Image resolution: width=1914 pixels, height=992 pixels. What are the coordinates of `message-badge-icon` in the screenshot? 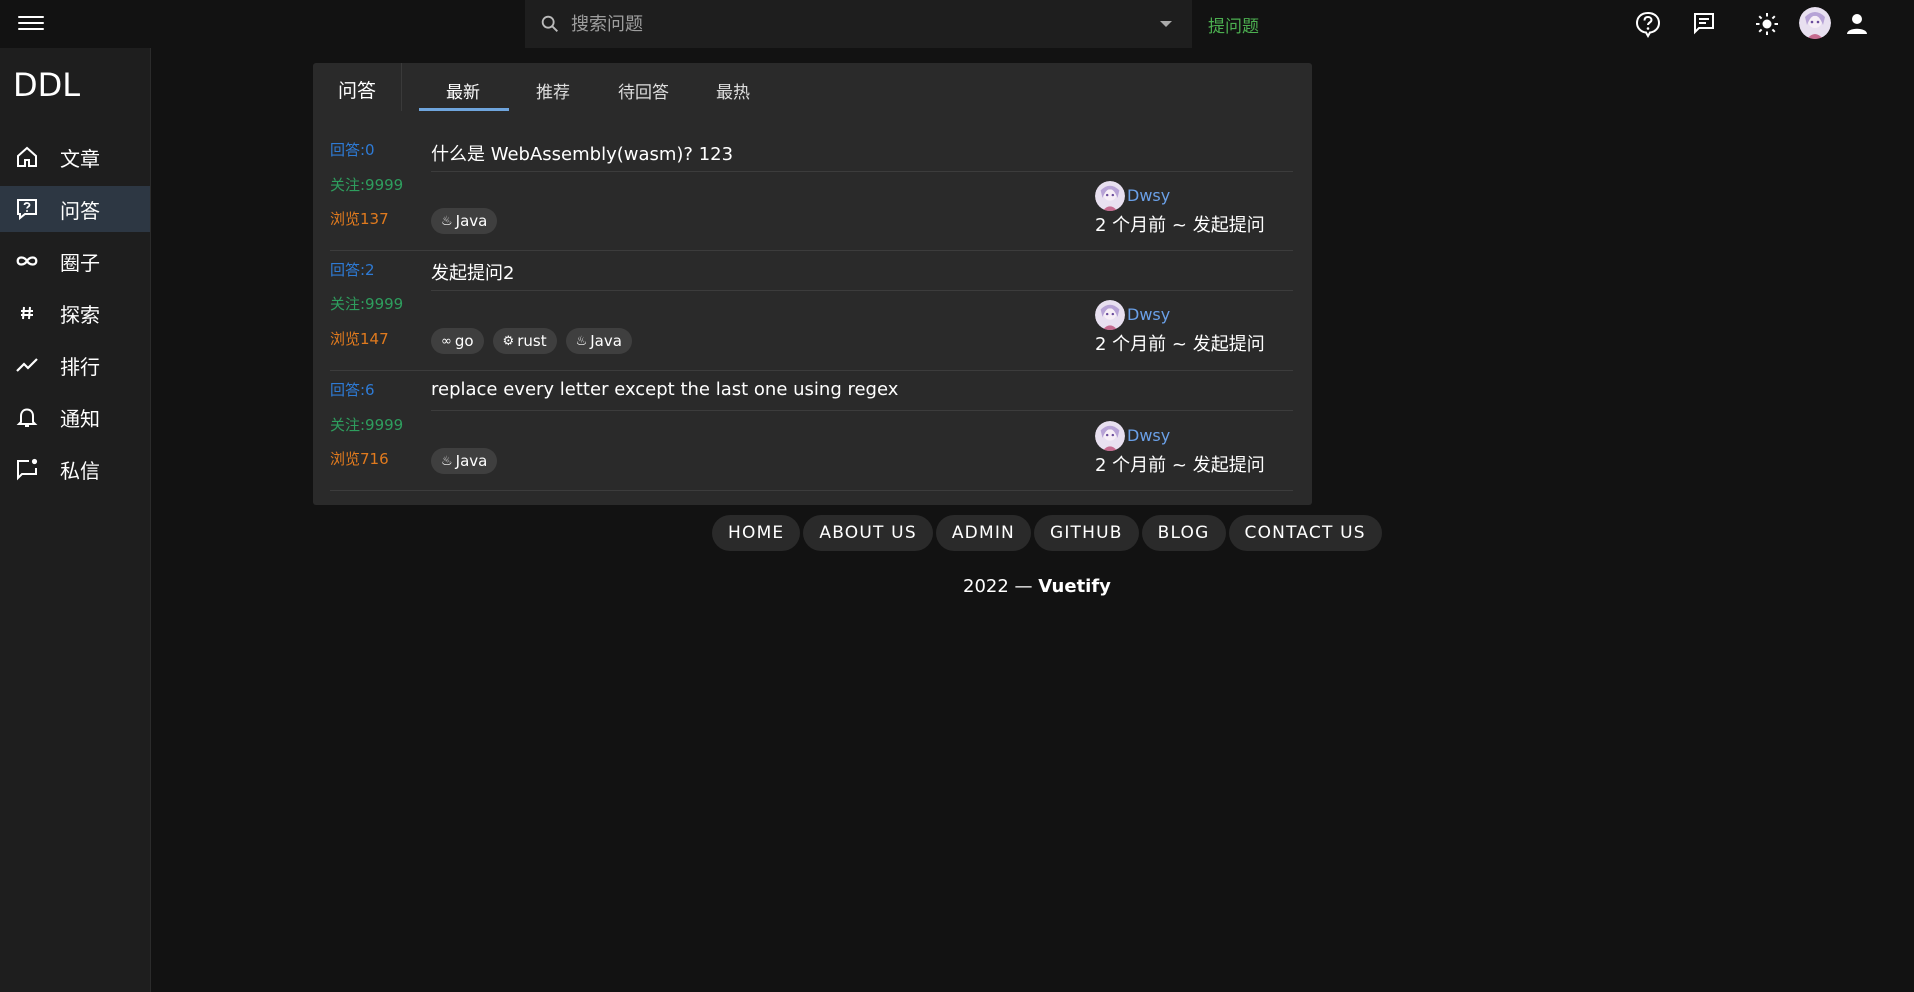 It's located at (27, 469).